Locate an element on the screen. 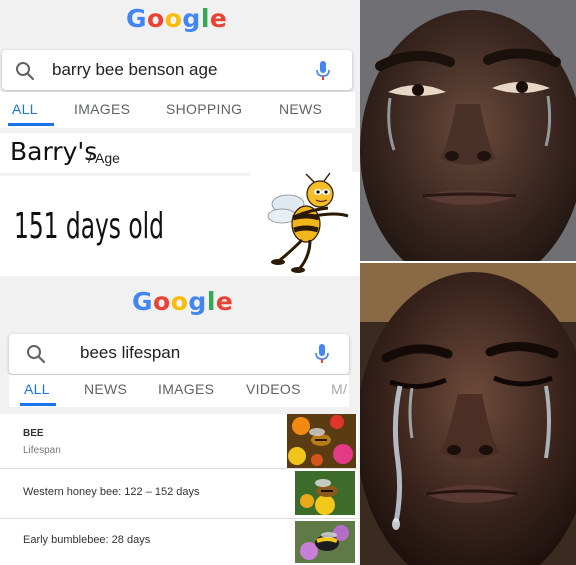 This screenshot has width=576, height=565. honey-bee-thumbnail is located at coordinates (325, 493).